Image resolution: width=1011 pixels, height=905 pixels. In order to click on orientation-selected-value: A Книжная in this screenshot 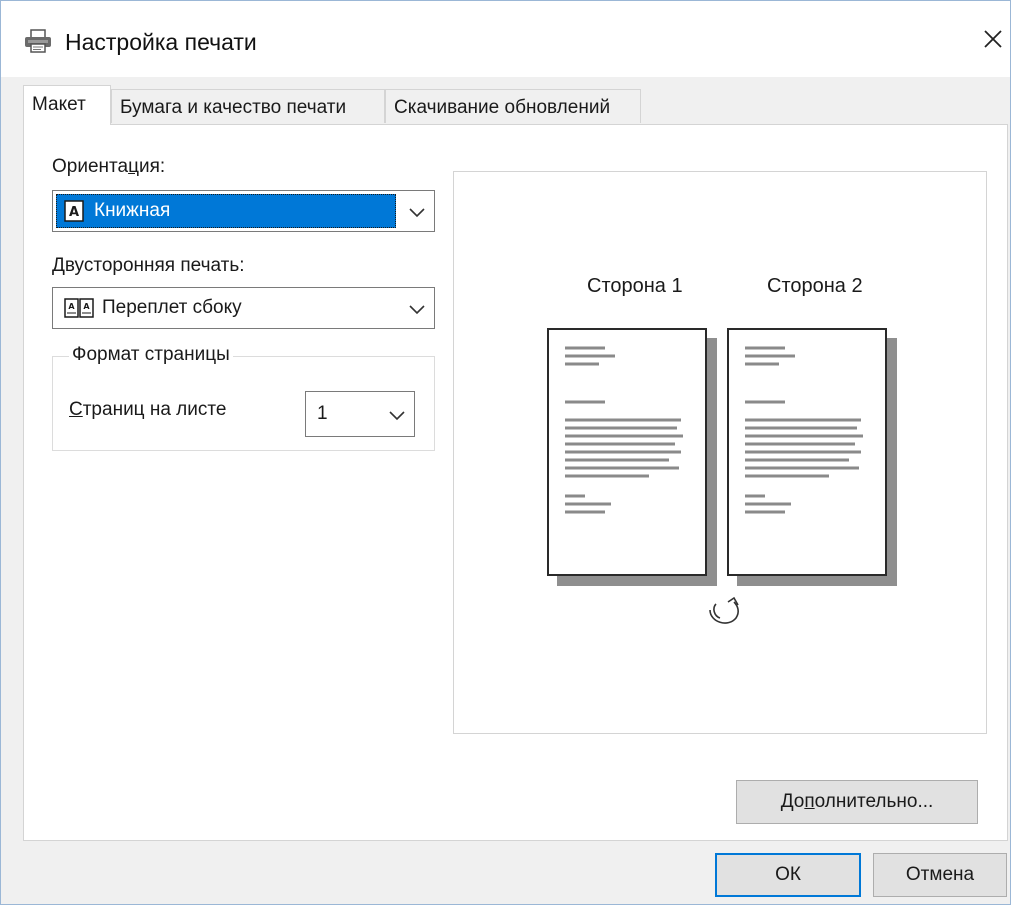, I will do `click(226, 211)`.